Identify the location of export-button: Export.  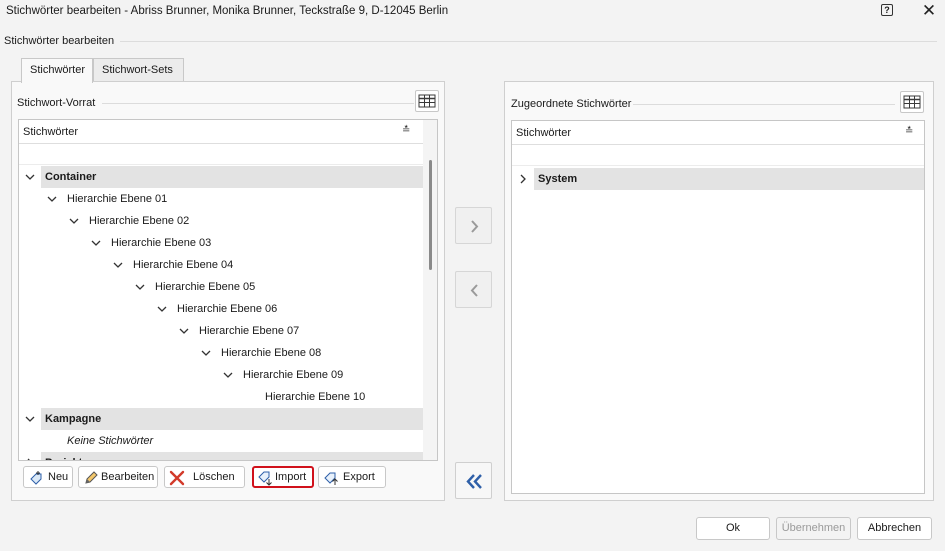
(352, 477).